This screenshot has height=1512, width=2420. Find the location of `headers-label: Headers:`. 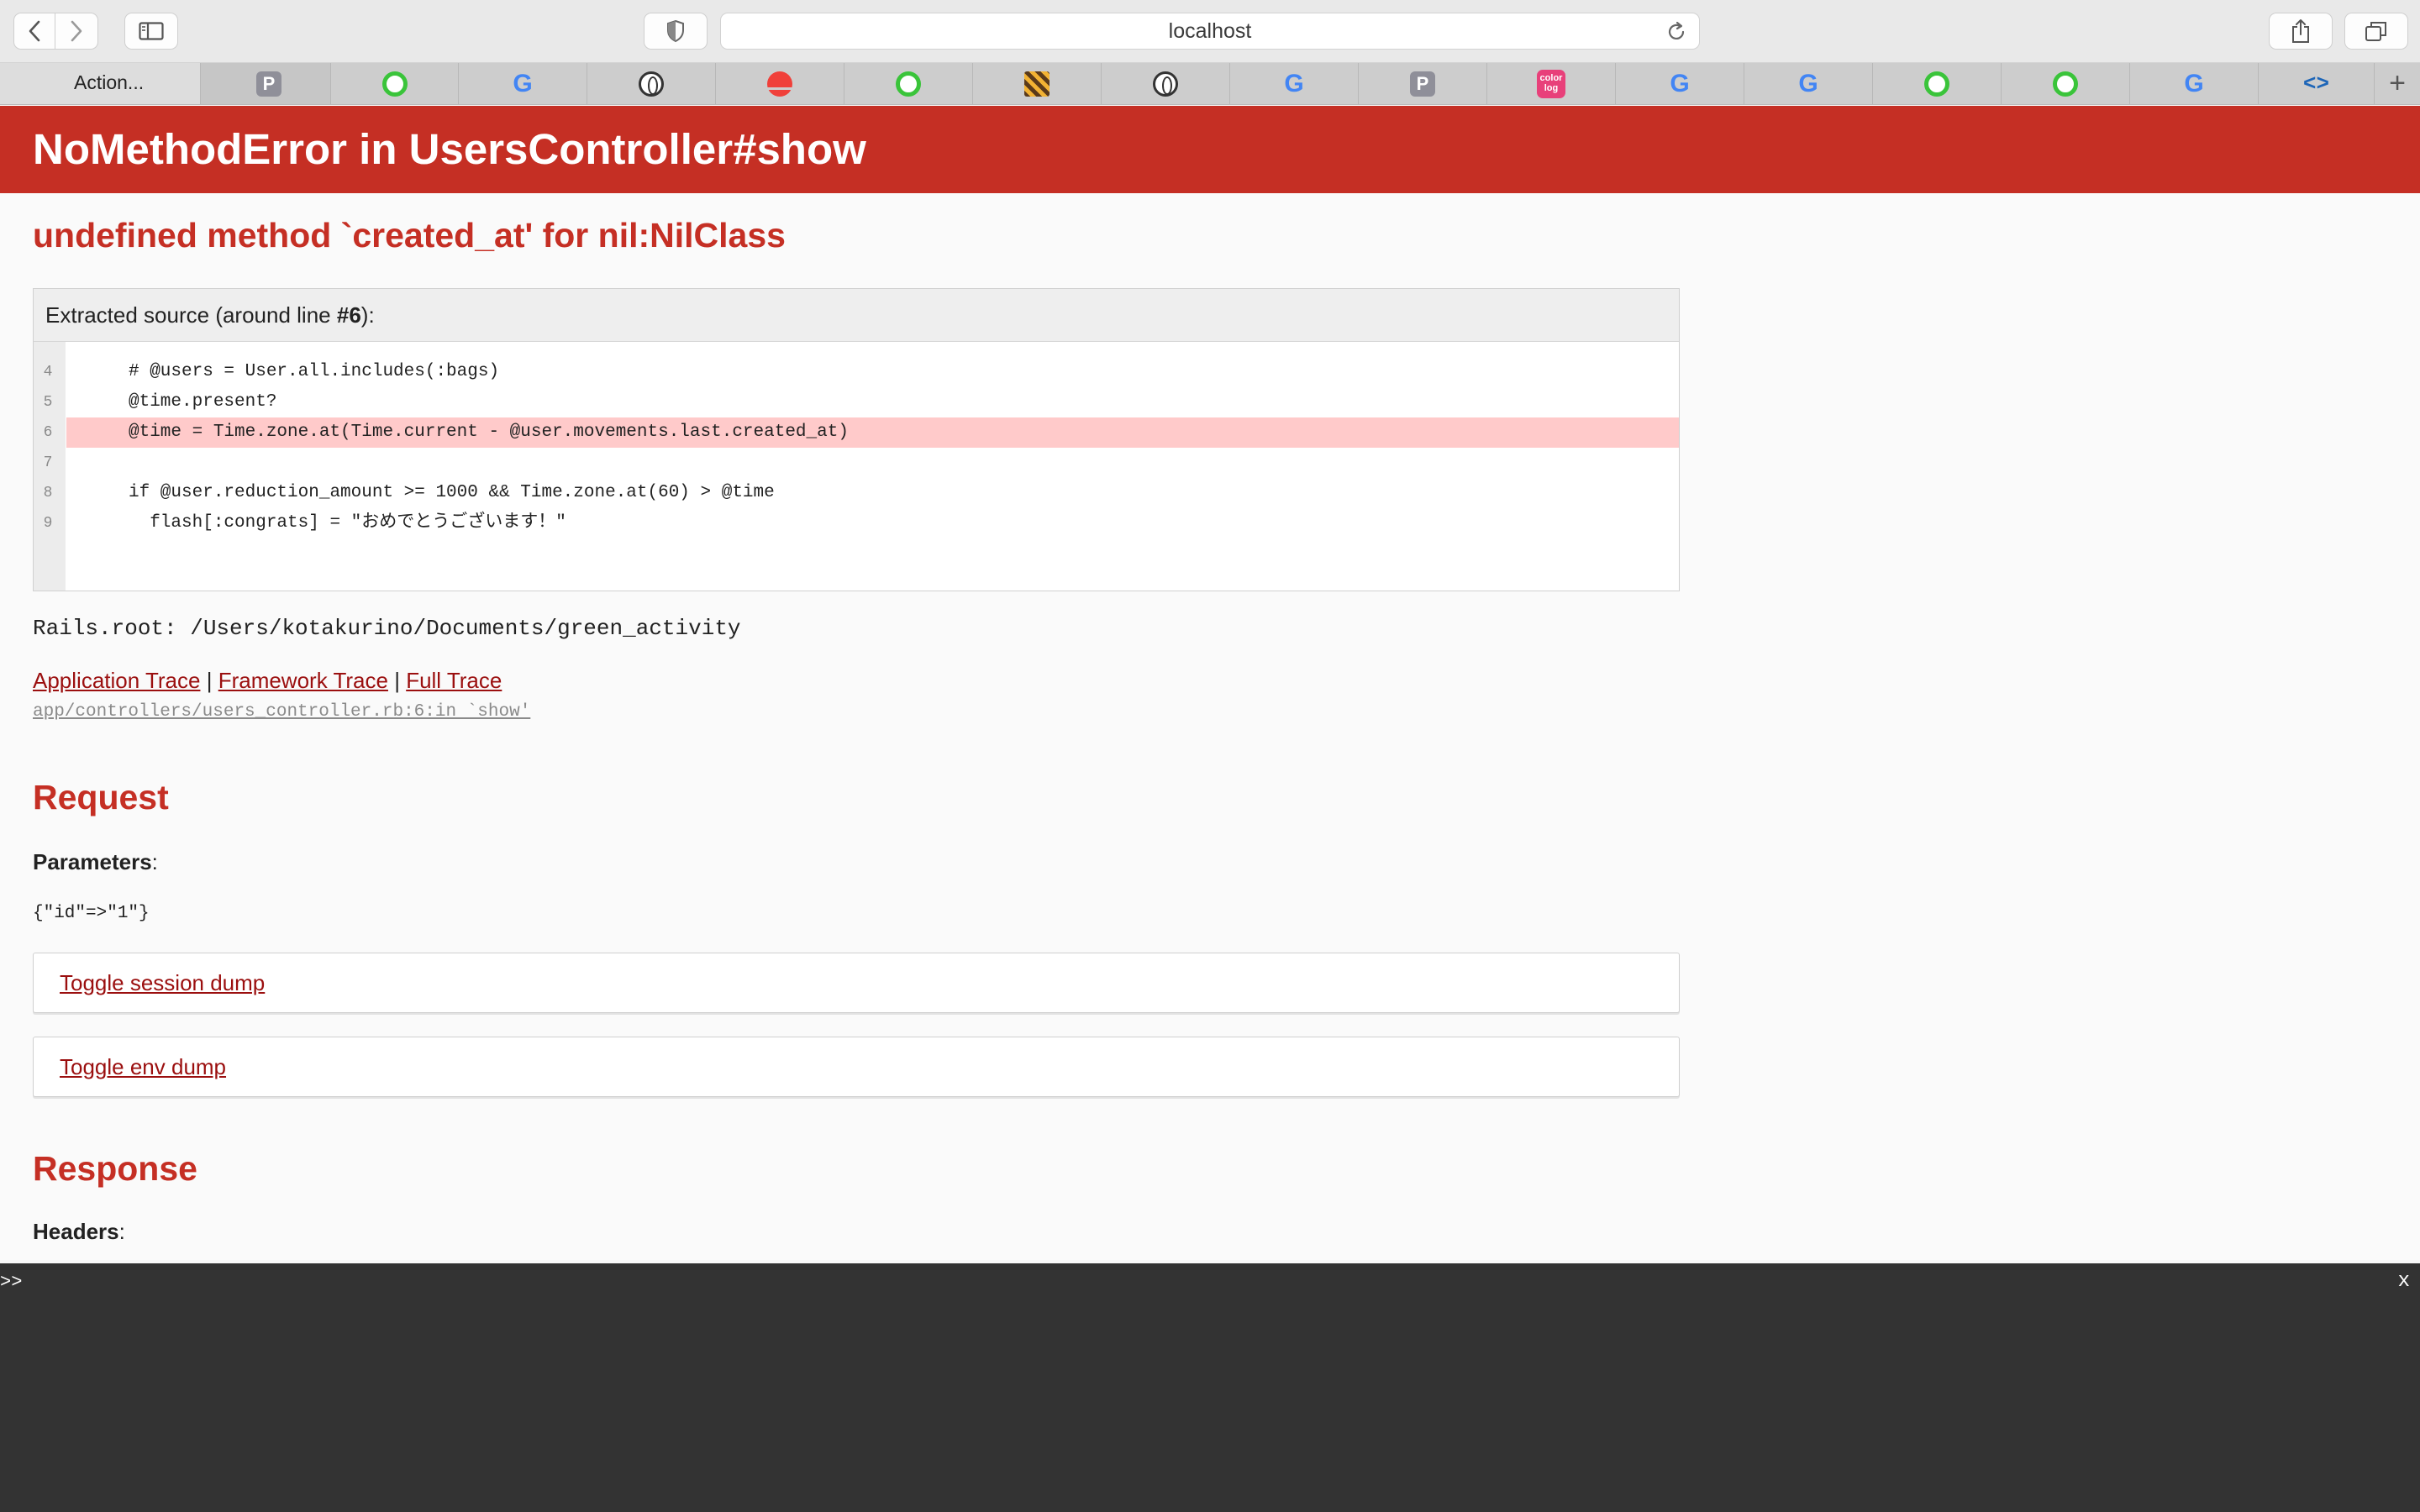

headers-label: Headers: is located at coordinates (79, 1231).